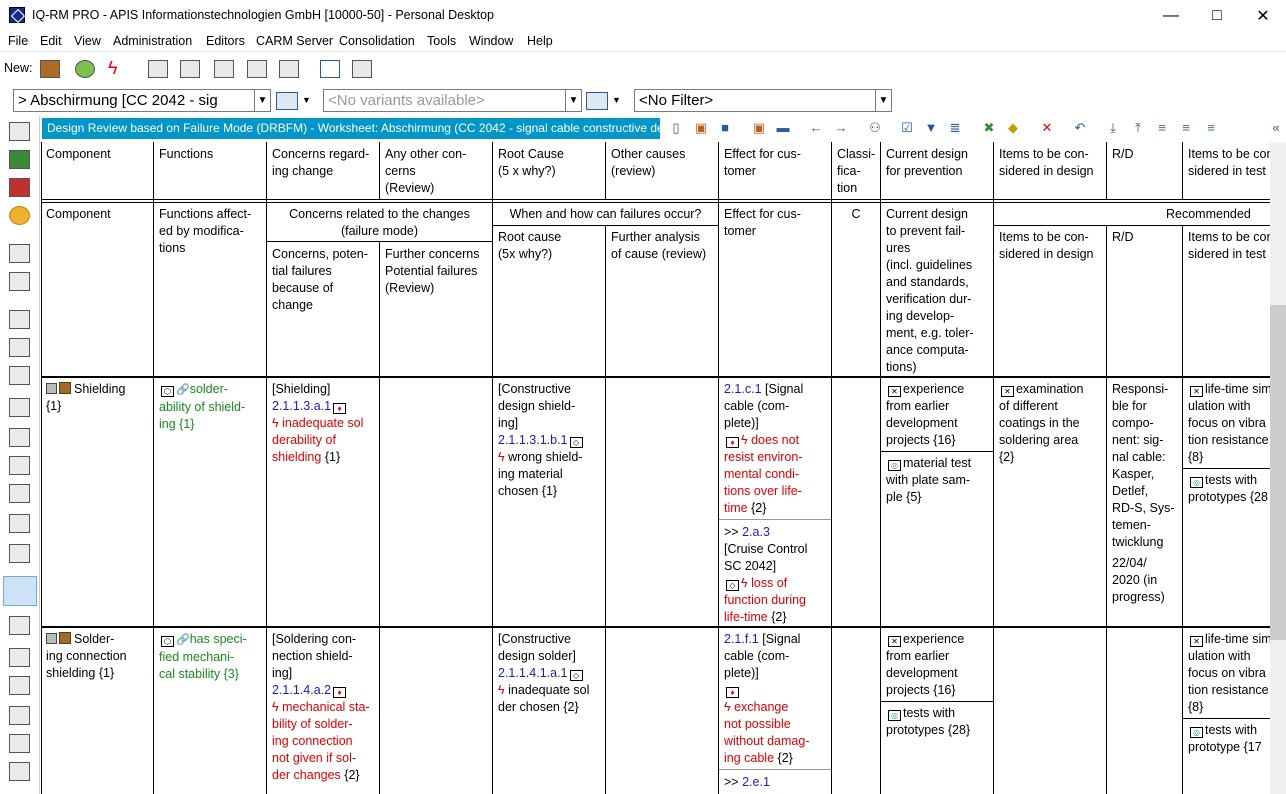 The height and width of the screenshot is (794, 1286). What do you see at coordinates (19, 407) in the screenshot?
I see `network-green-icon` at bounding box center [19, 407].